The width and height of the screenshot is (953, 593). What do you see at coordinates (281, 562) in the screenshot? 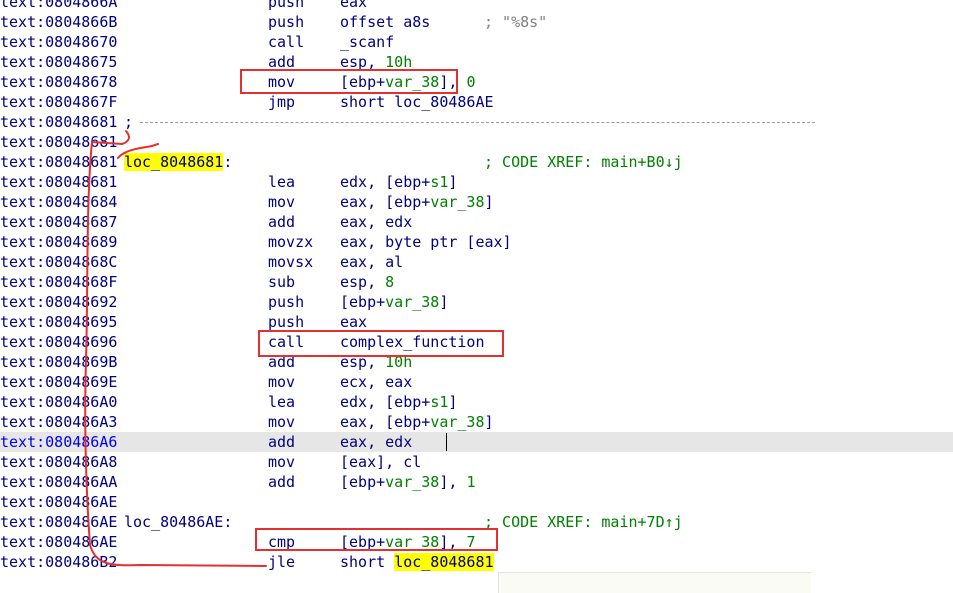
I see `mnemonic: jle` at bounding box center [281, 562].